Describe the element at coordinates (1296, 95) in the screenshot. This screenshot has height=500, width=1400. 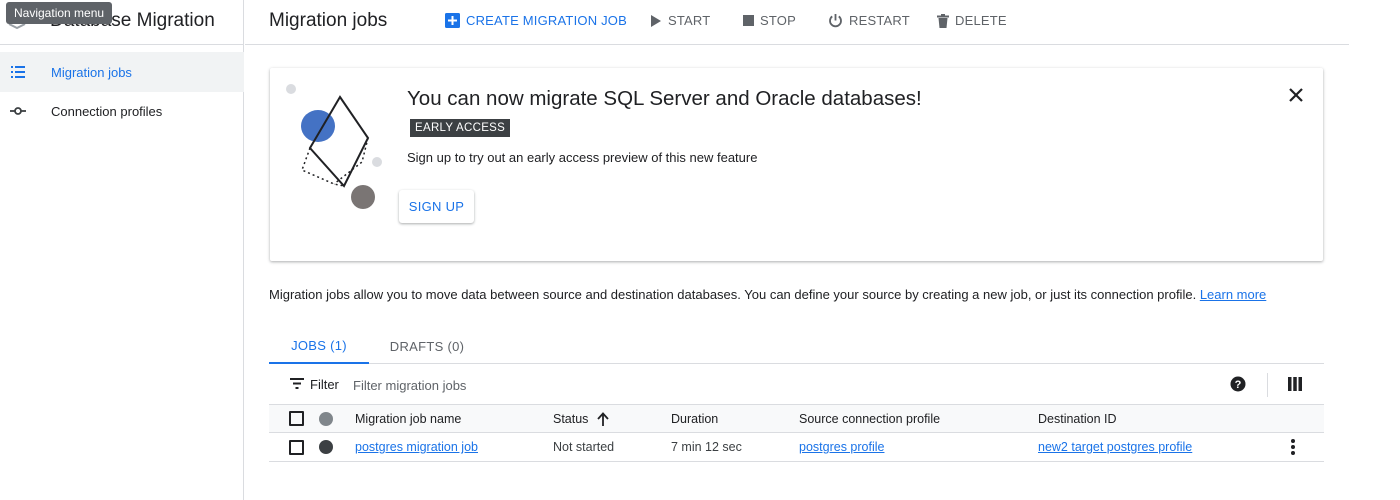
I see `close-icon` at that location.